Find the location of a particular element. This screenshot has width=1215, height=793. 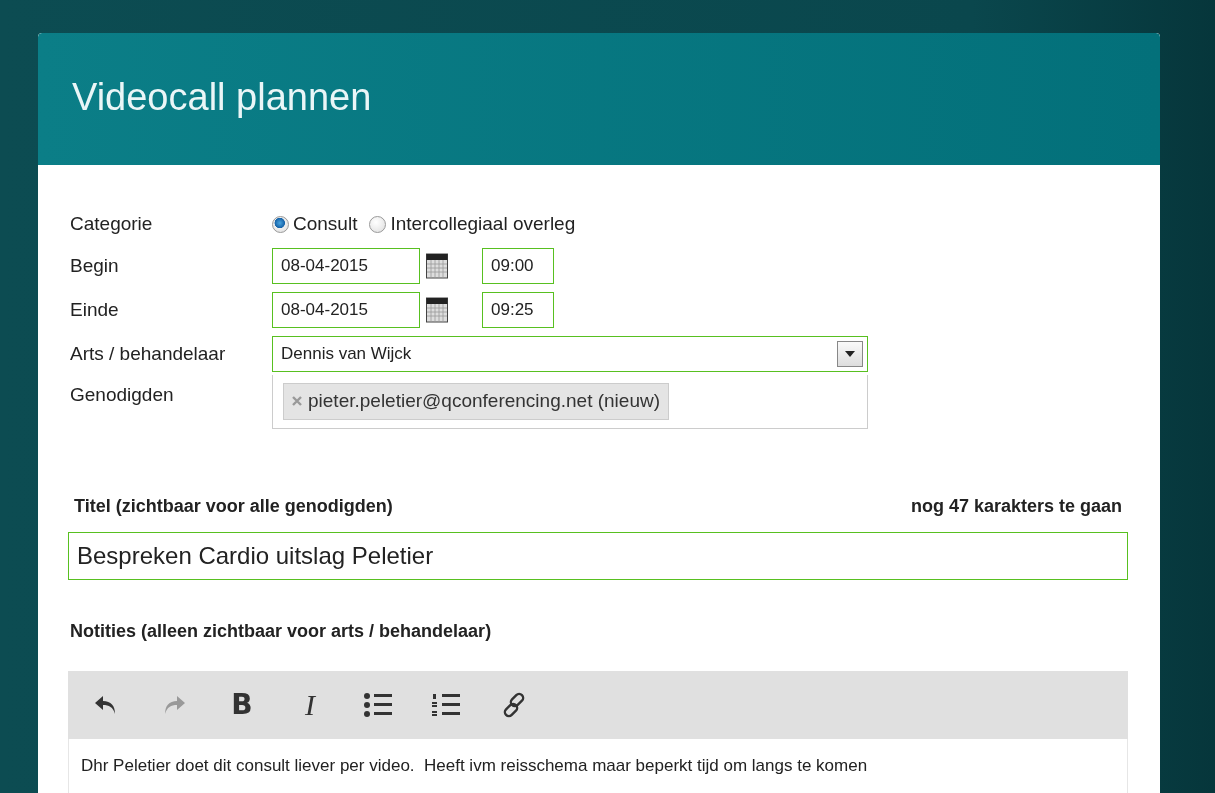

field-label: Titel (zichtbaar voor alle genodigden) is located at coordinates (233, 506).